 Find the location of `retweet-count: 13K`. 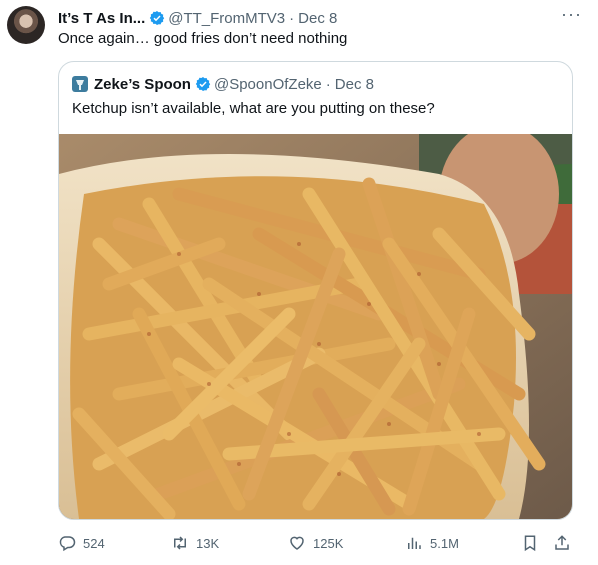

retweet-count: 13K is located at coordinates (208, 543).